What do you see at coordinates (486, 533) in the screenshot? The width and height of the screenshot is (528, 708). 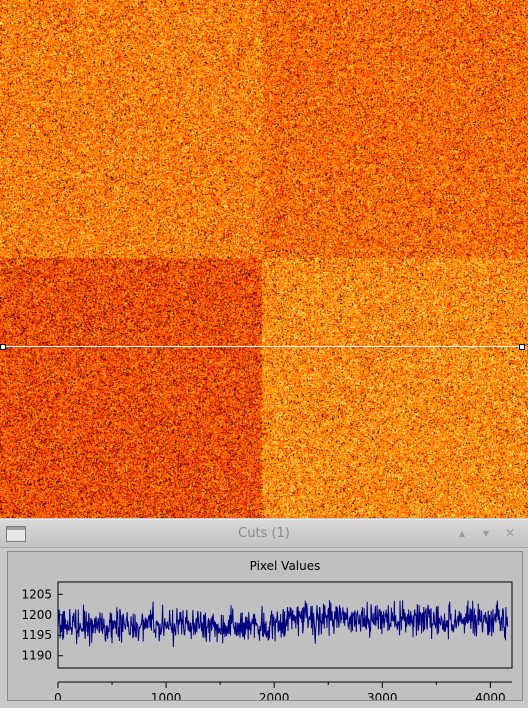 I see `triangle-down-icon: ▾` at bounding box center [486, 533].